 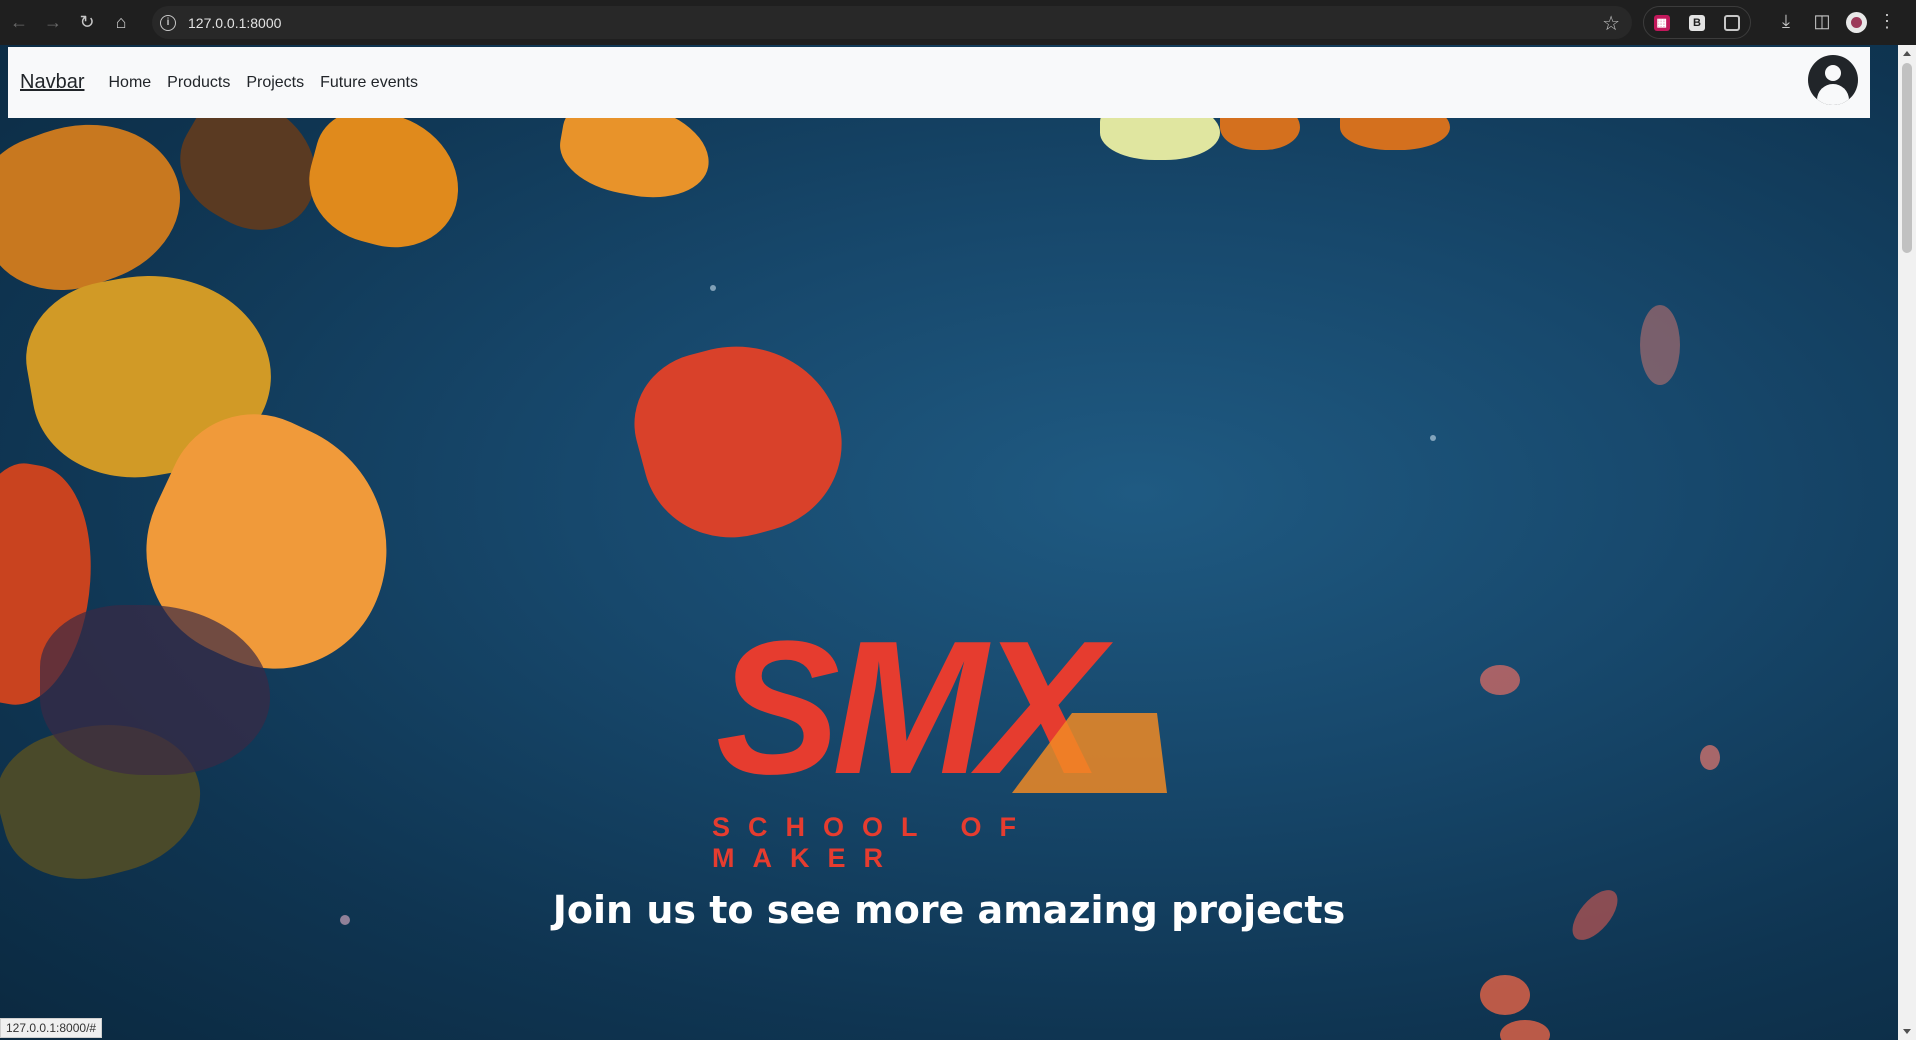 I want to click on nav-link-future-events: Future events, so click(x=369, y=83).